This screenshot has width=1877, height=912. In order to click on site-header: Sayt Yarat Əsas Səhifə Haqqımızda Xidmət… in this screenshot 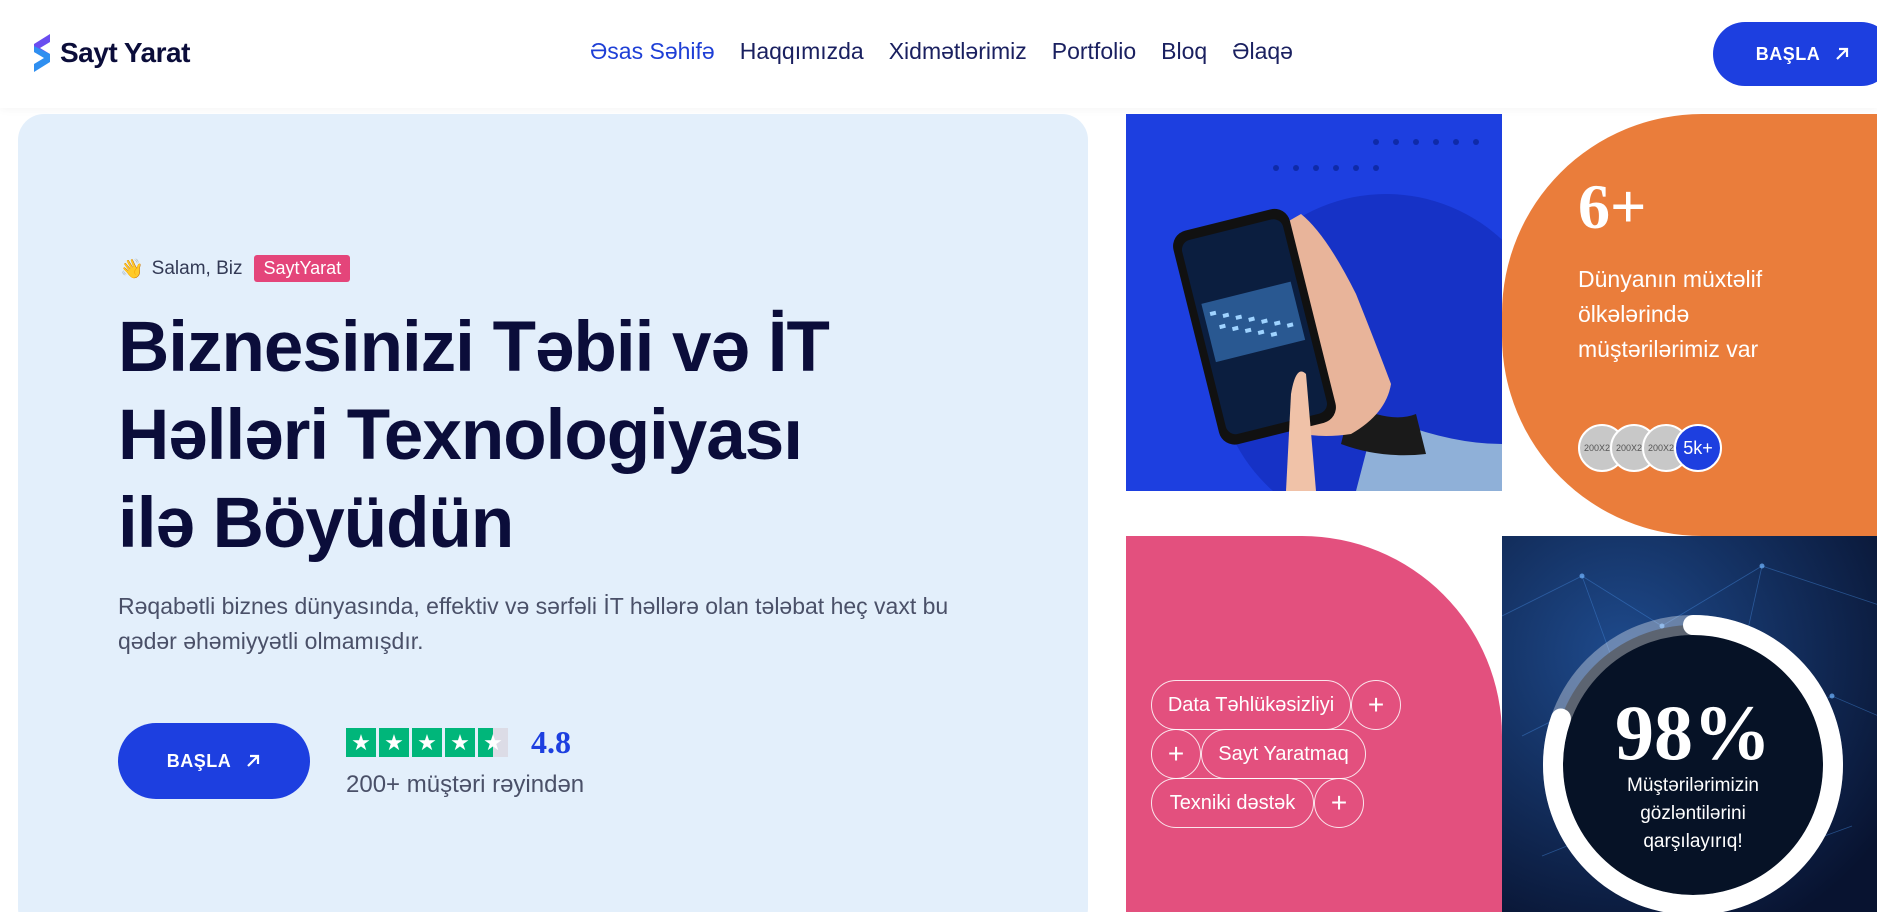, I will do `click(938, 54)`.